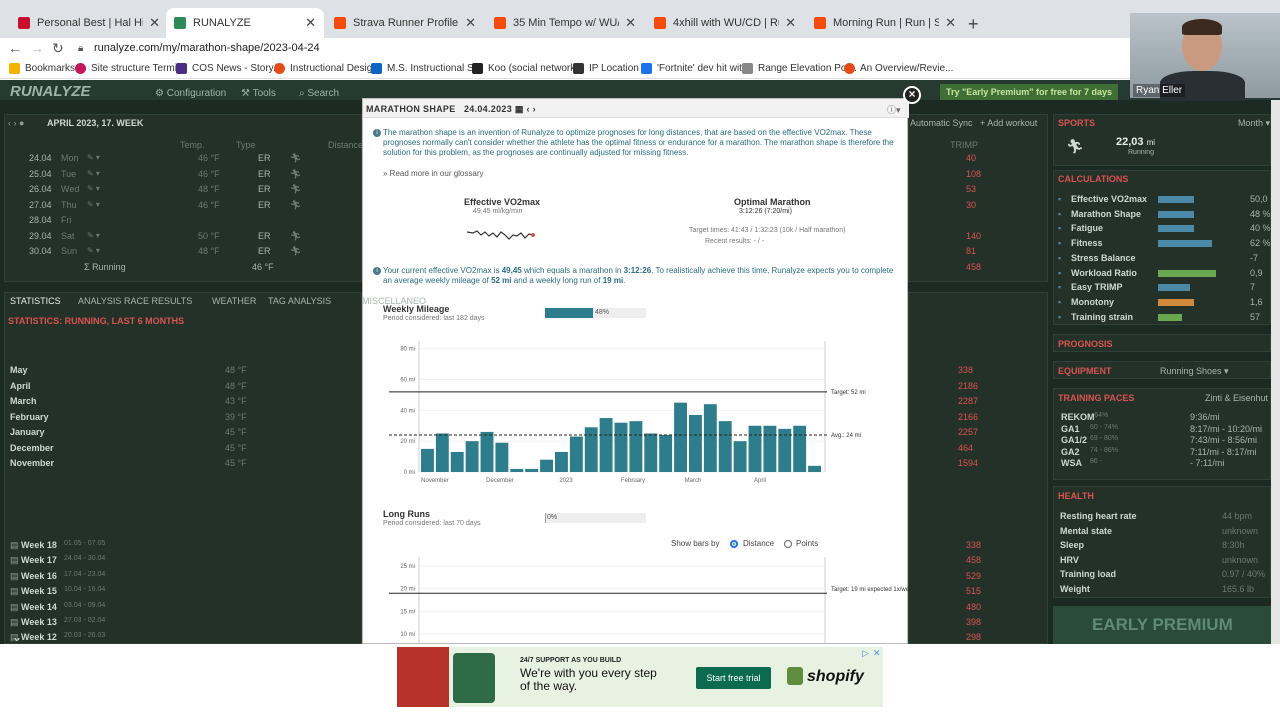 The height and width of the screenshot is (720, 1280). What do you see at coordinates (1176, 302) in the screenshot?
I see `calc-bar` at bounding box center [1176, 302].